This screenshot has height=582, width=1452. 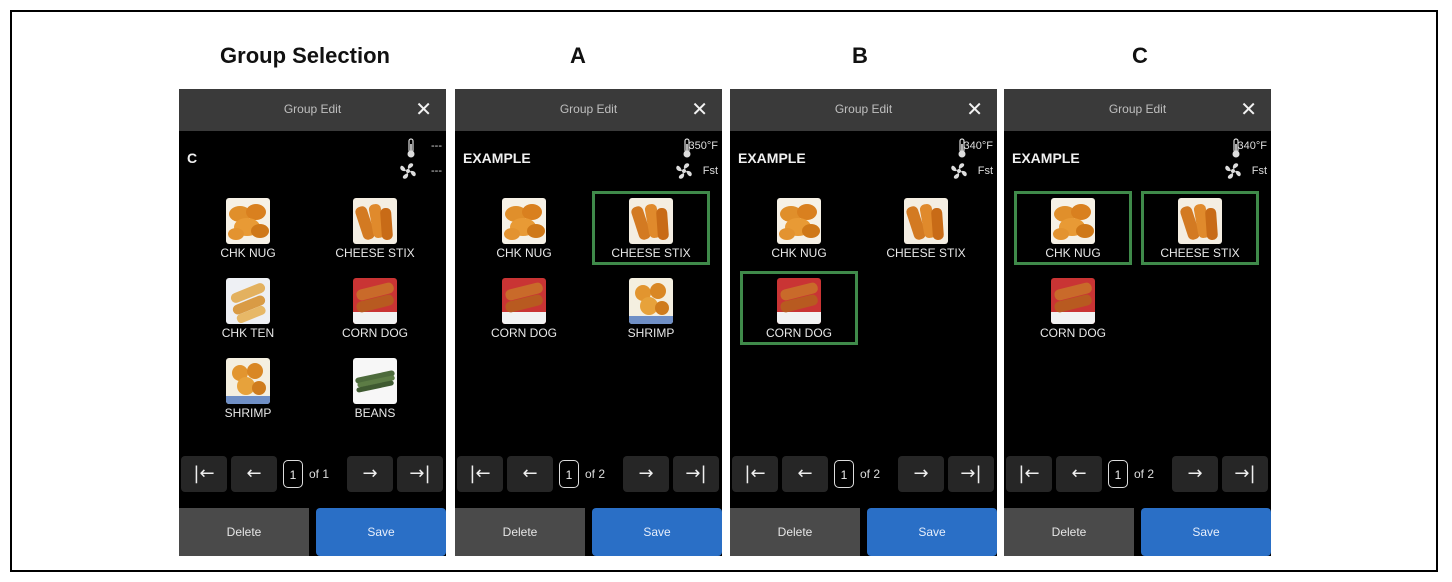 I want to click on page-count-label: of 1, so click(x=319, y=474).